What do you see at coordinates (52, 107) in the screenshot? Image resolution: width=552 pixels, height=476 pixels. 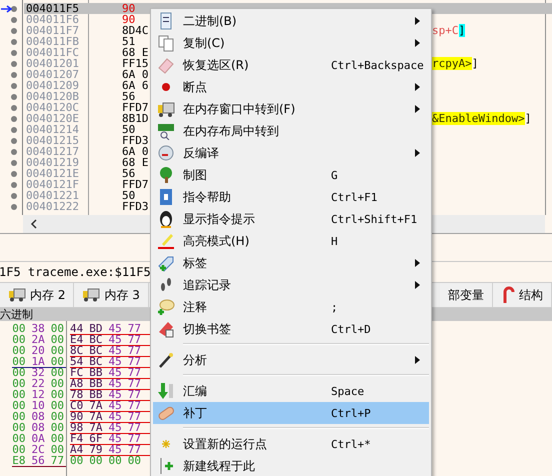 I see `address-cell-text: 0040120C` at bounding box center [52, 107].